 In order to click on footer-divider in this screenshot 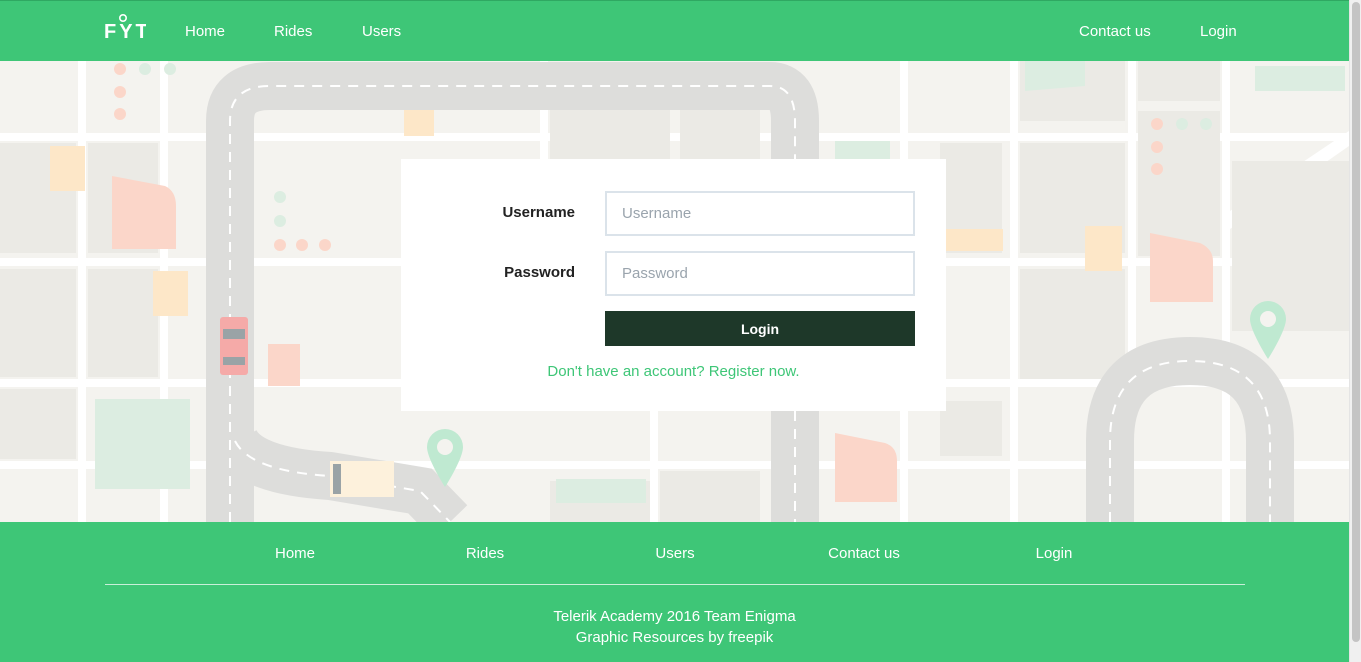, I will do `click(675, 584)`.